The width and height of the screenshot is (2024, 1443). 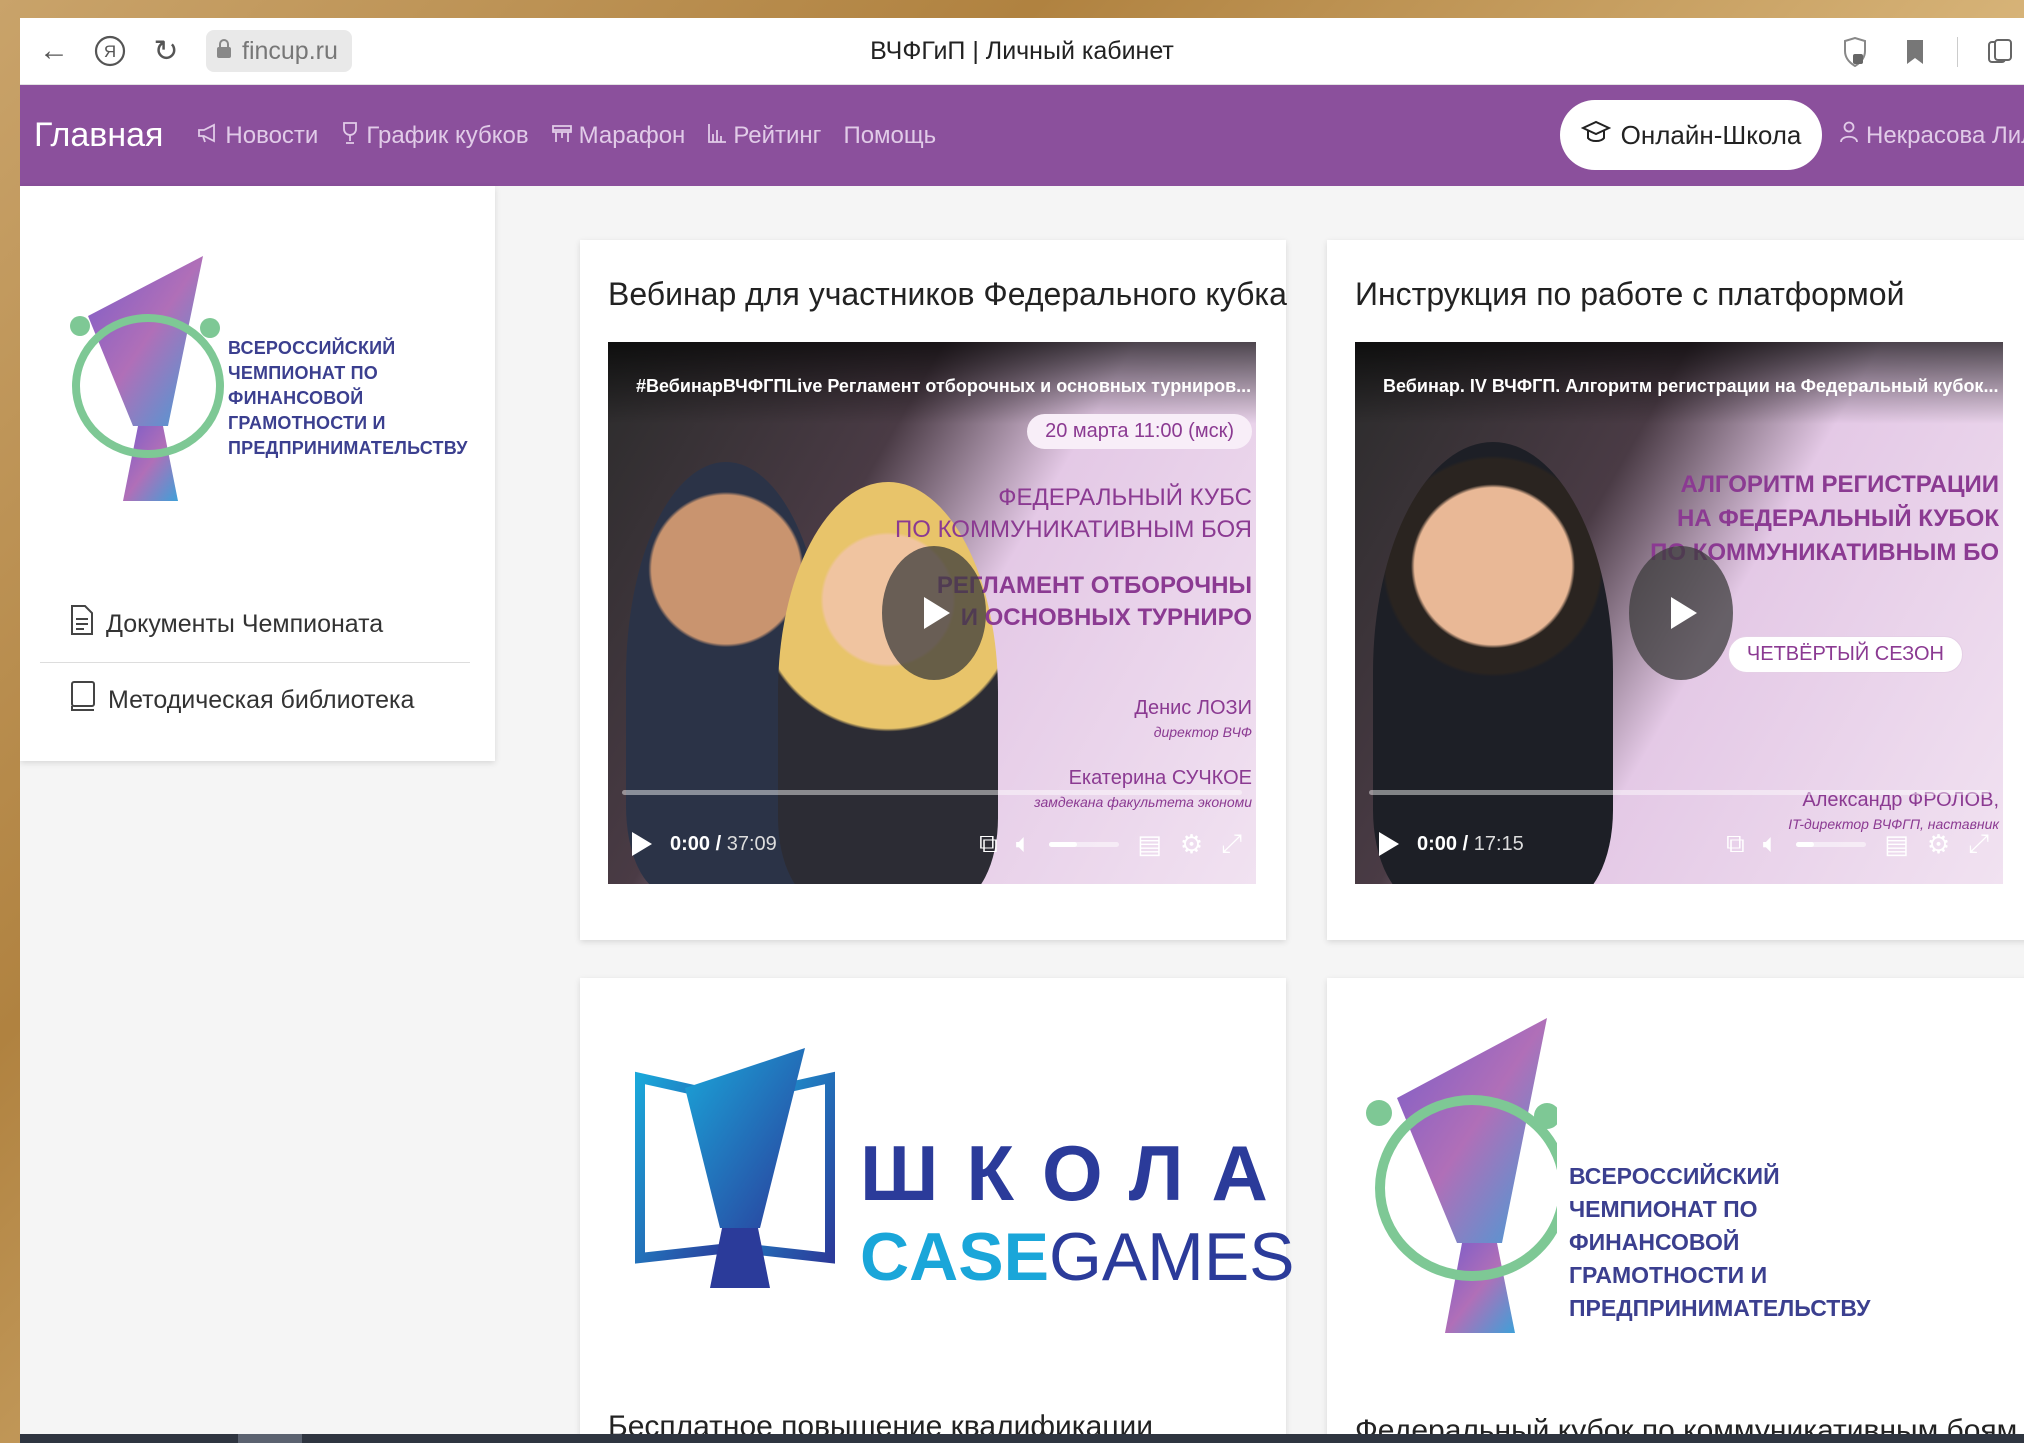 What do you see at coordinates (1711, 134) in the screenshot?
I see `online-school-label: Онлайн-Школа` at bounding box center [1711, 134].